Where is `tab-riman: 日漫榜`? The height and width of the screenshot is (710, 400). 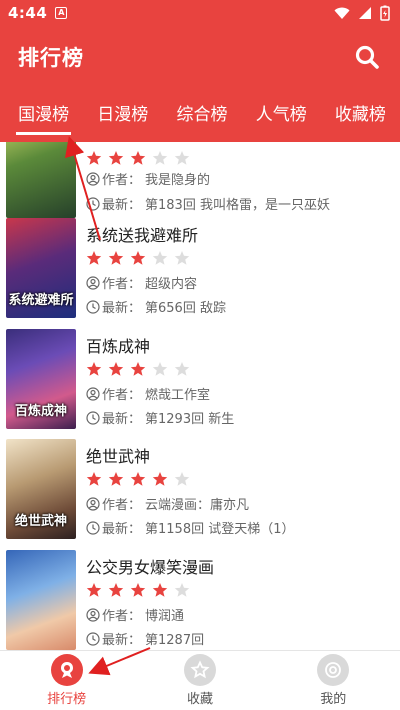 tab-riman: 日漫榜 is located at coordinates (122, 115).